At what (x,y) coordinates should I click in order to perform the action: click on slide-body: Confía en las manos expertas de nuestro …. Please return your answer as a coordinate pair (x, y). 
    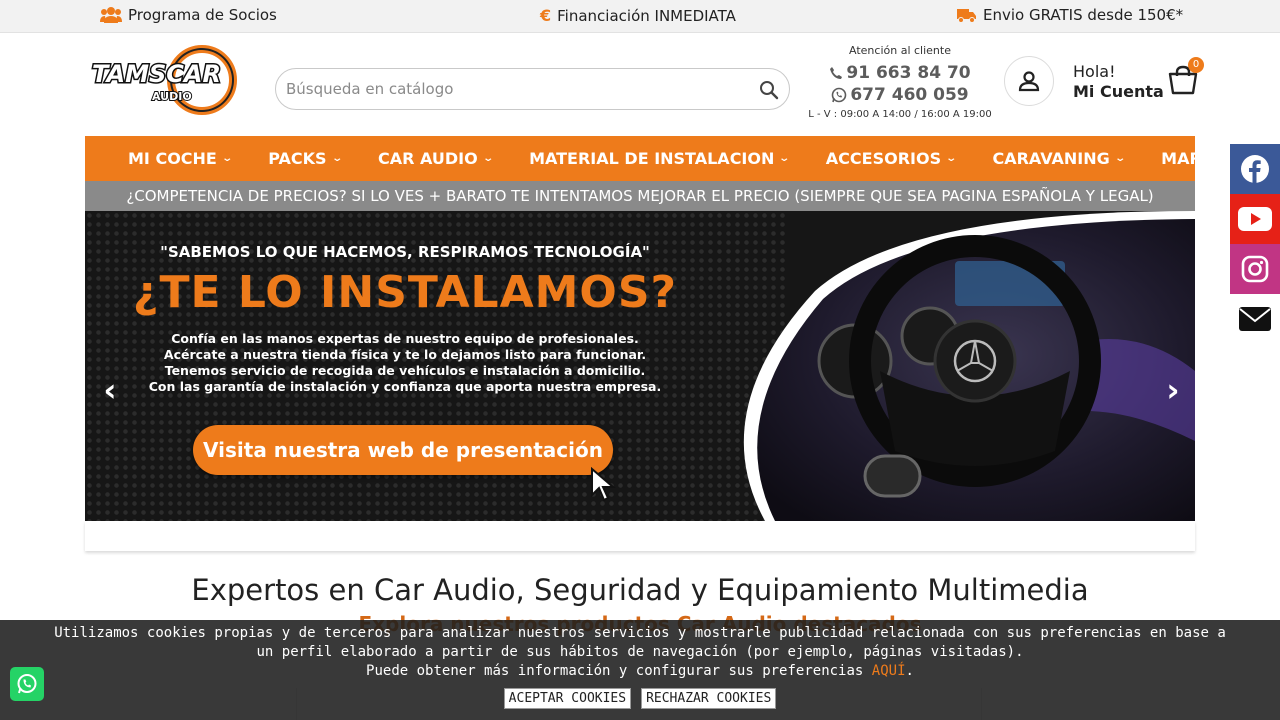
    Looking at the image, I should click on (405, 363).